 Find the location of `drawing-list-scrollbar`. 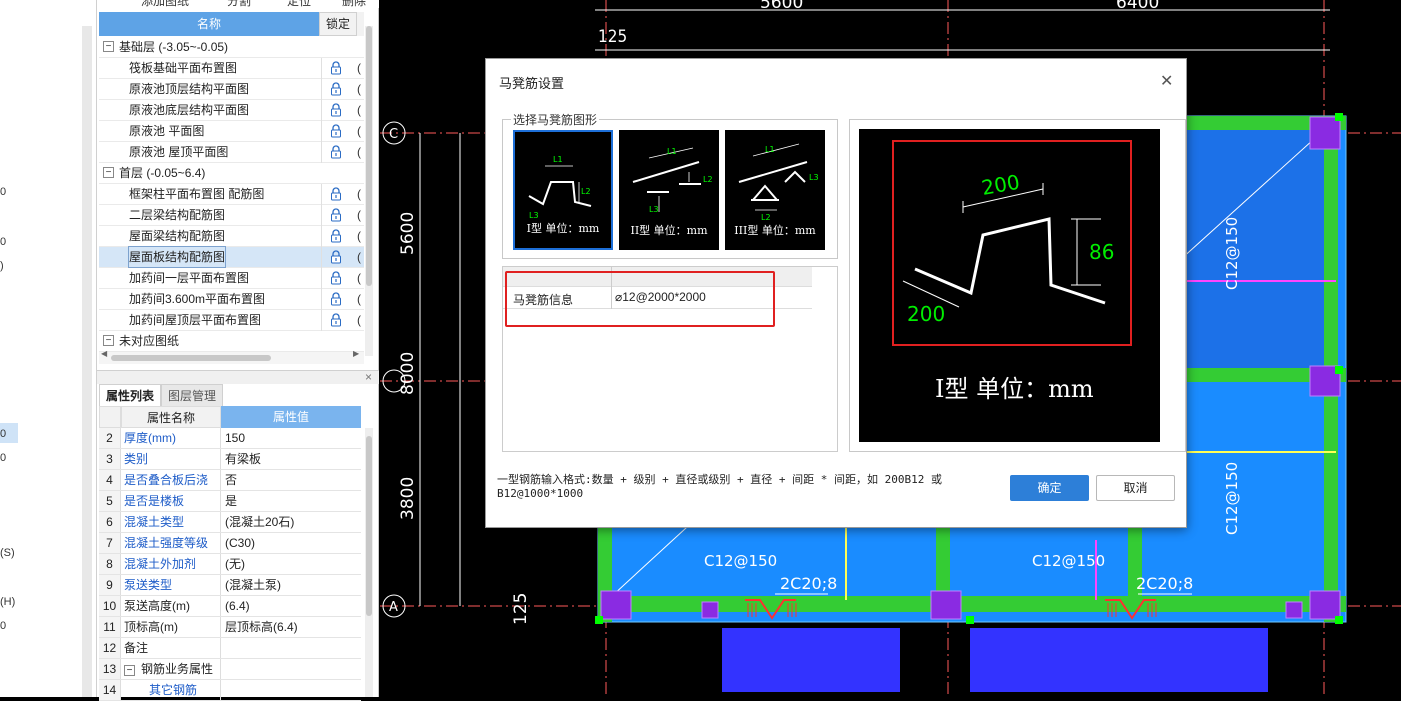

drawing-list-scrollbar is located at coordinates (369, 191).